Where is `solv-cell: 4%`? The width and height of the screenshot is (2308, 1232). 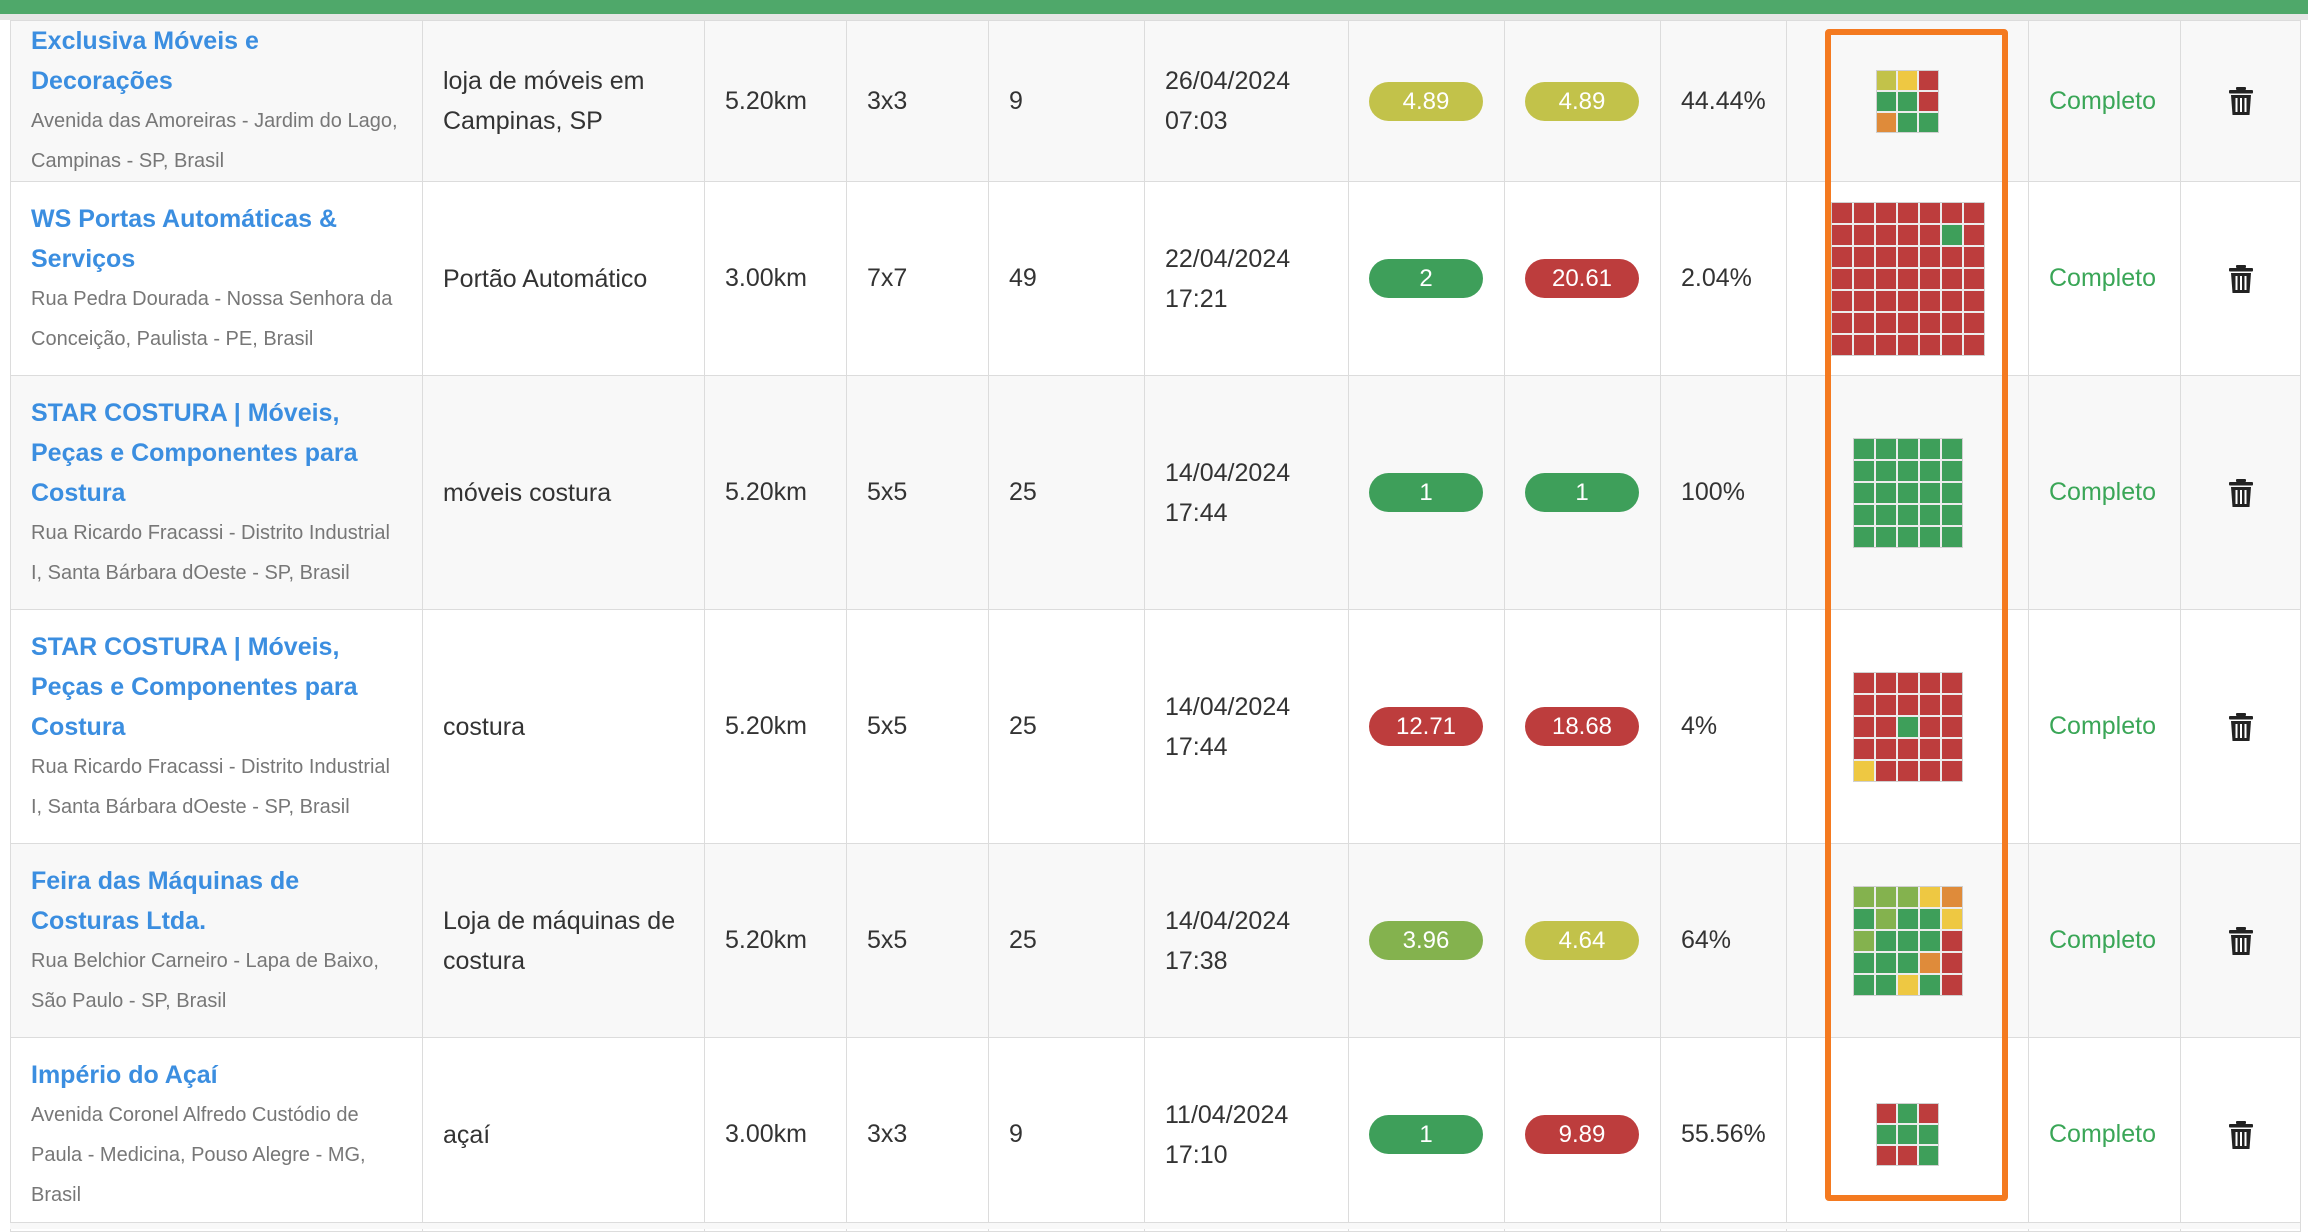
solv-cell: 4% is located at coordinates (1723, 726).